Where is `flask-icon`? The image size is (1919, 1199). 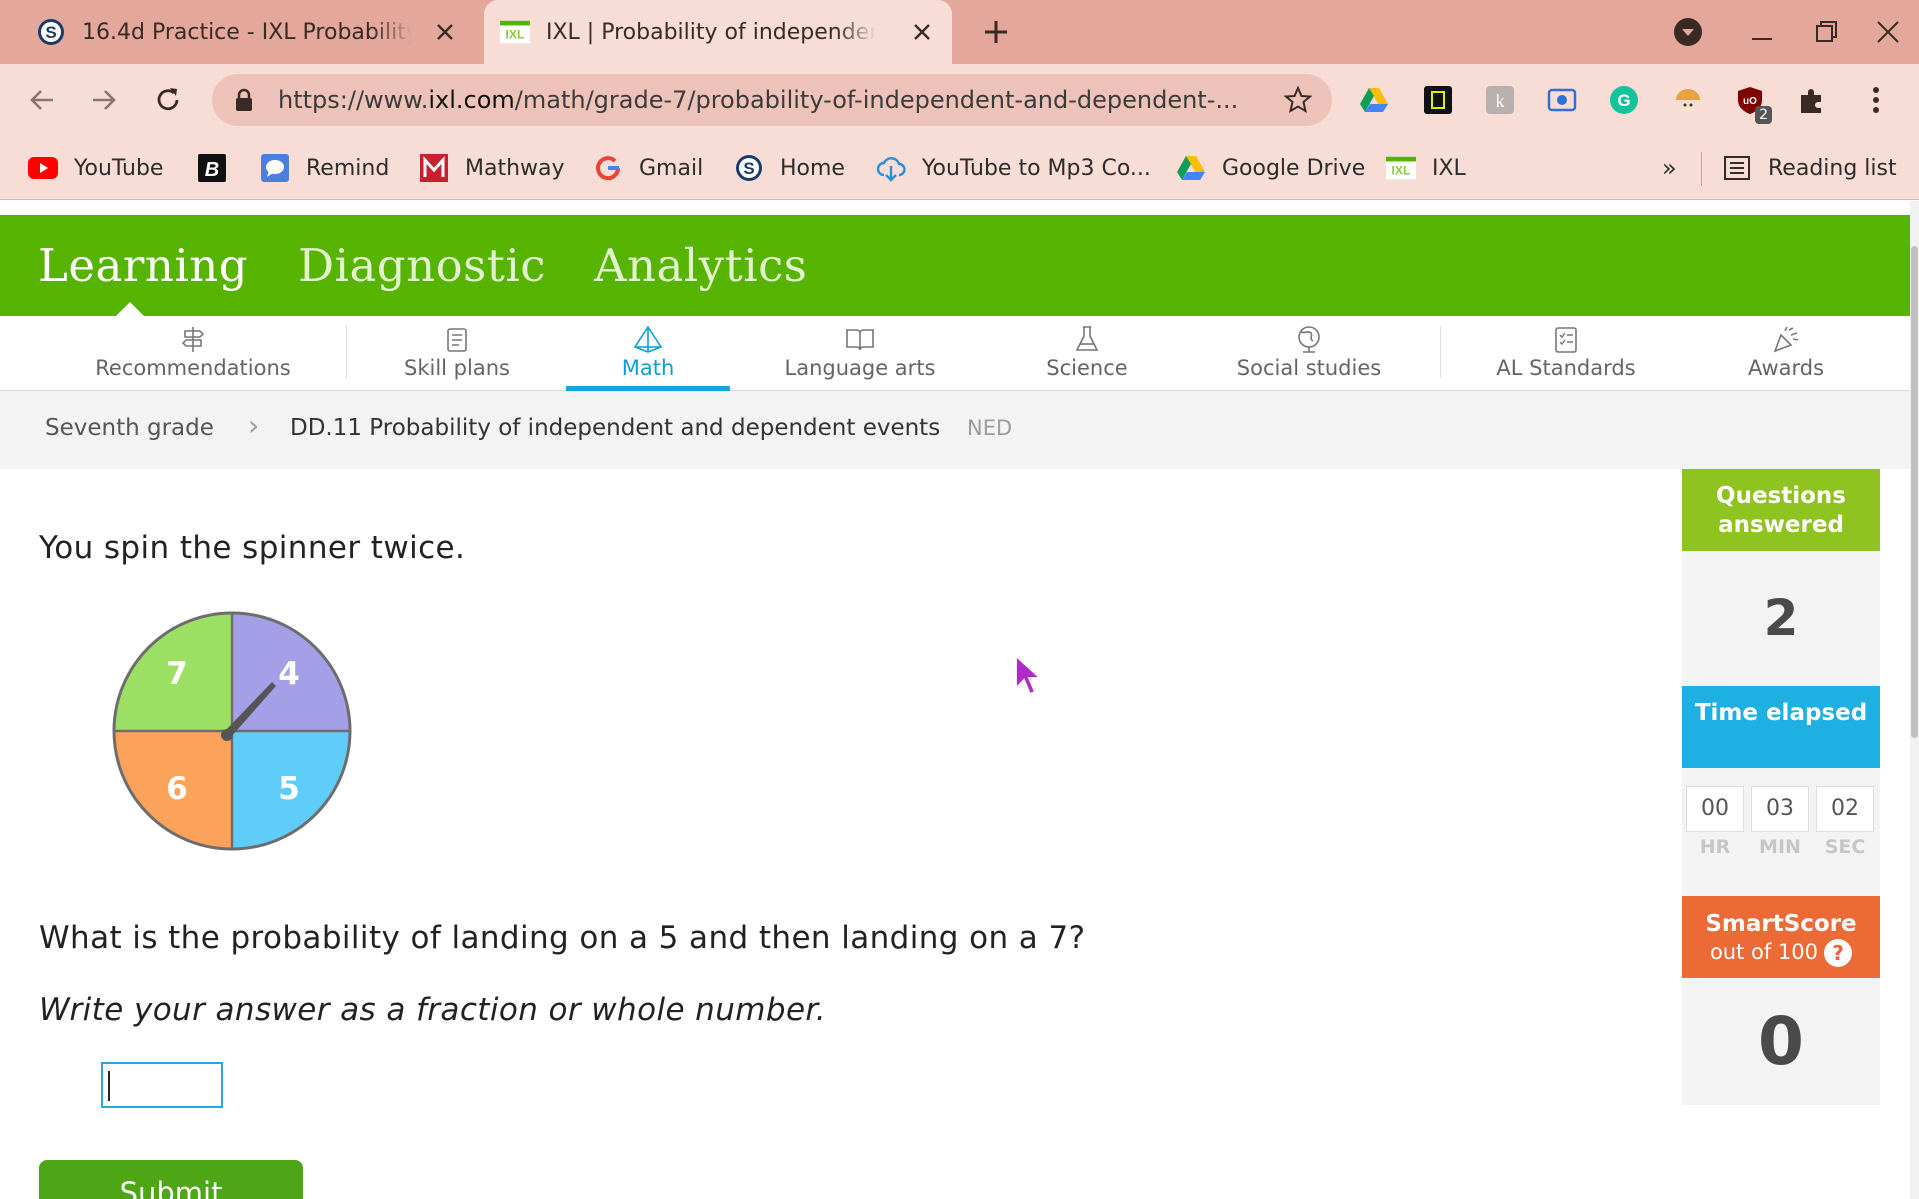
flask-icon is located at coordinates (1087, 339).